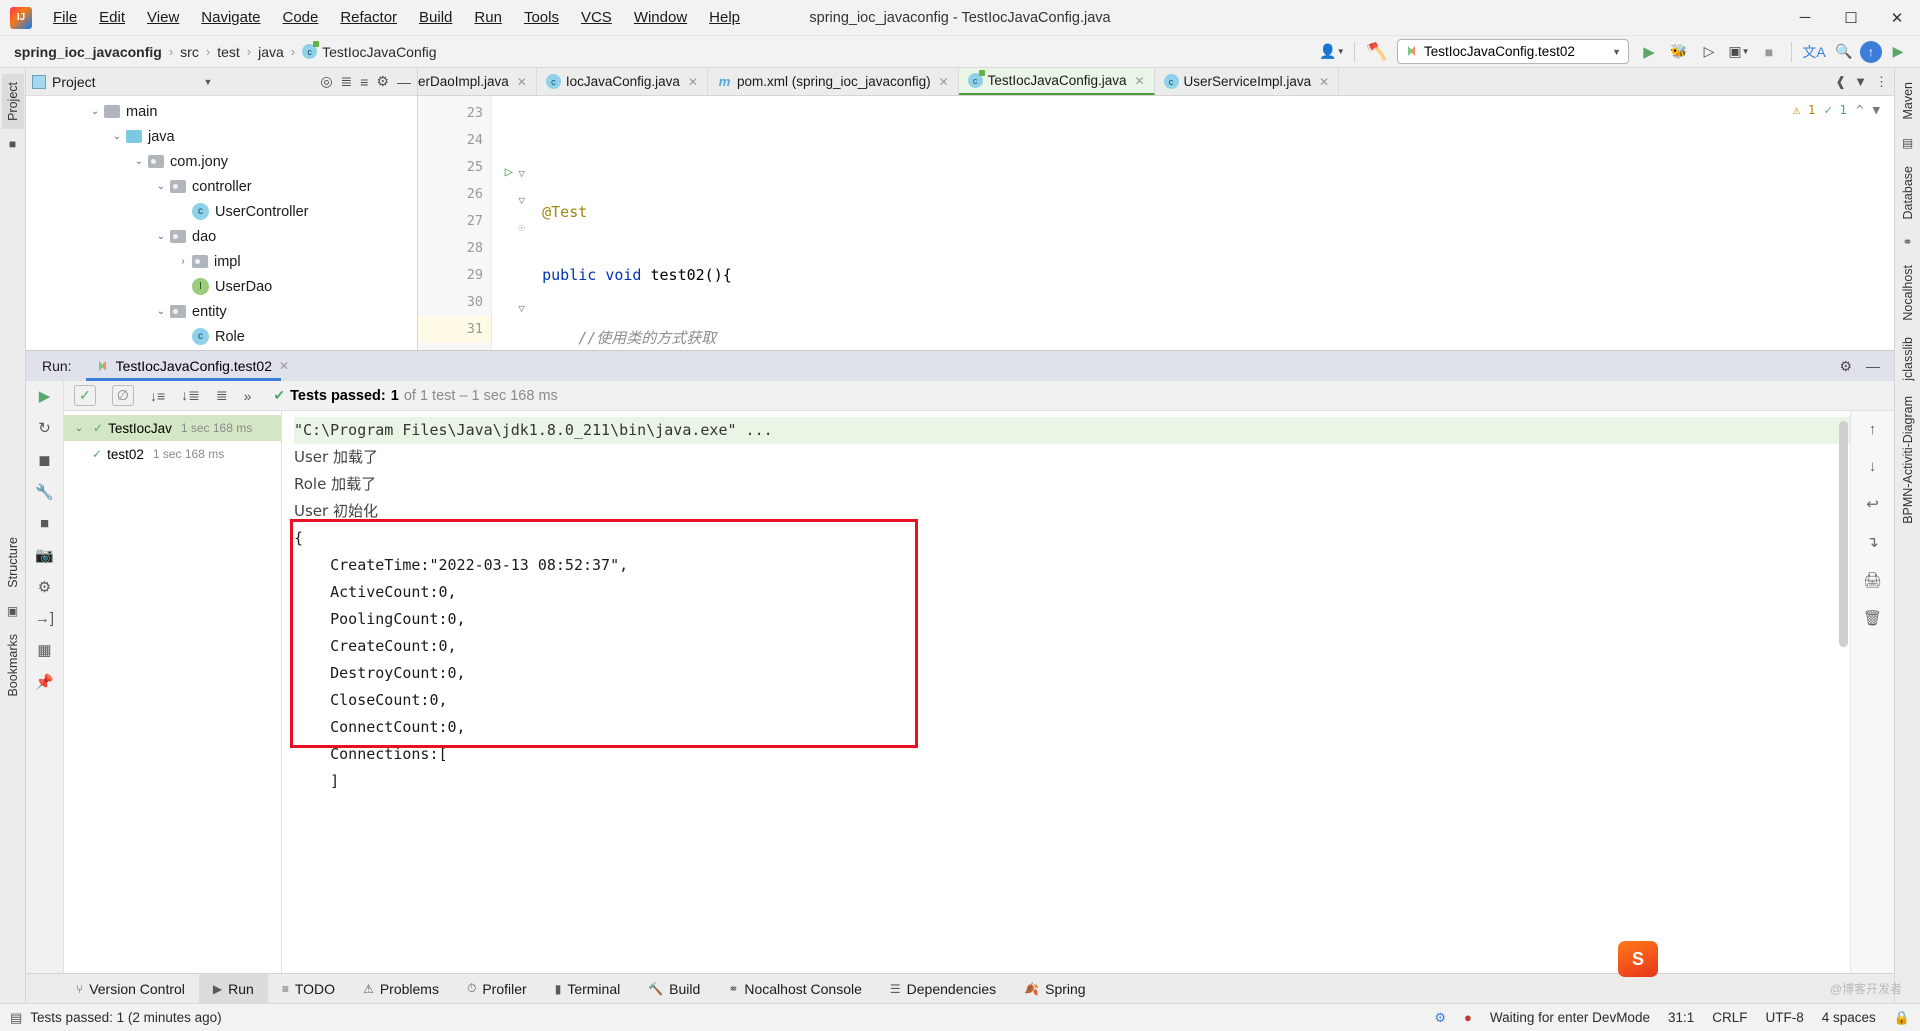 This screenshot has height=1031, width=1920. What do you see at coordinates (1898, 52) in the screenshot?
I see `play-green-icon: ▶` at bounding box center [1898, 52].